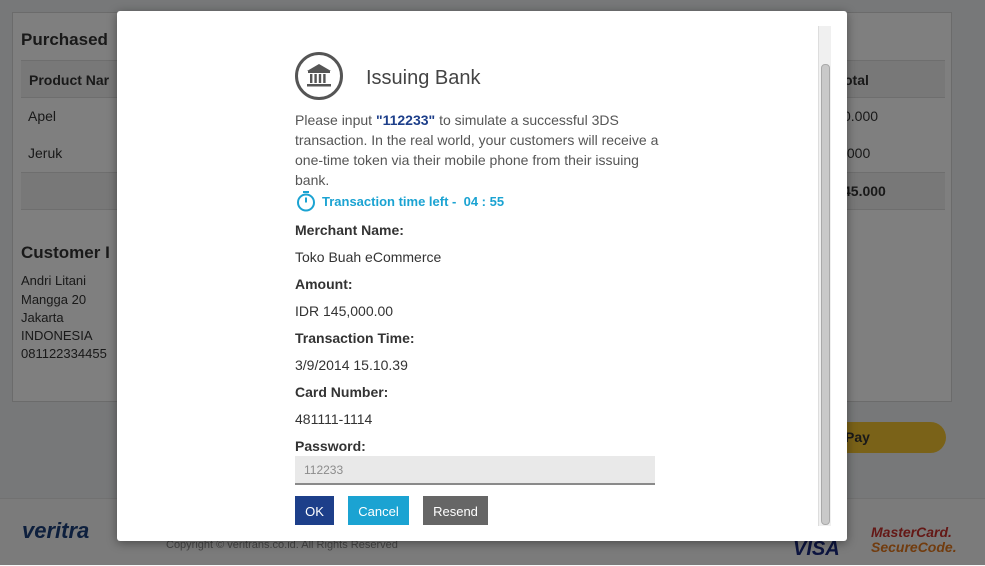 The width and height of the screenshot is (985, 566). What do you see at coordinates (378, 510) in the screenshot?
I see `cancel-button: Cancel` at bounding box center [378, 510].